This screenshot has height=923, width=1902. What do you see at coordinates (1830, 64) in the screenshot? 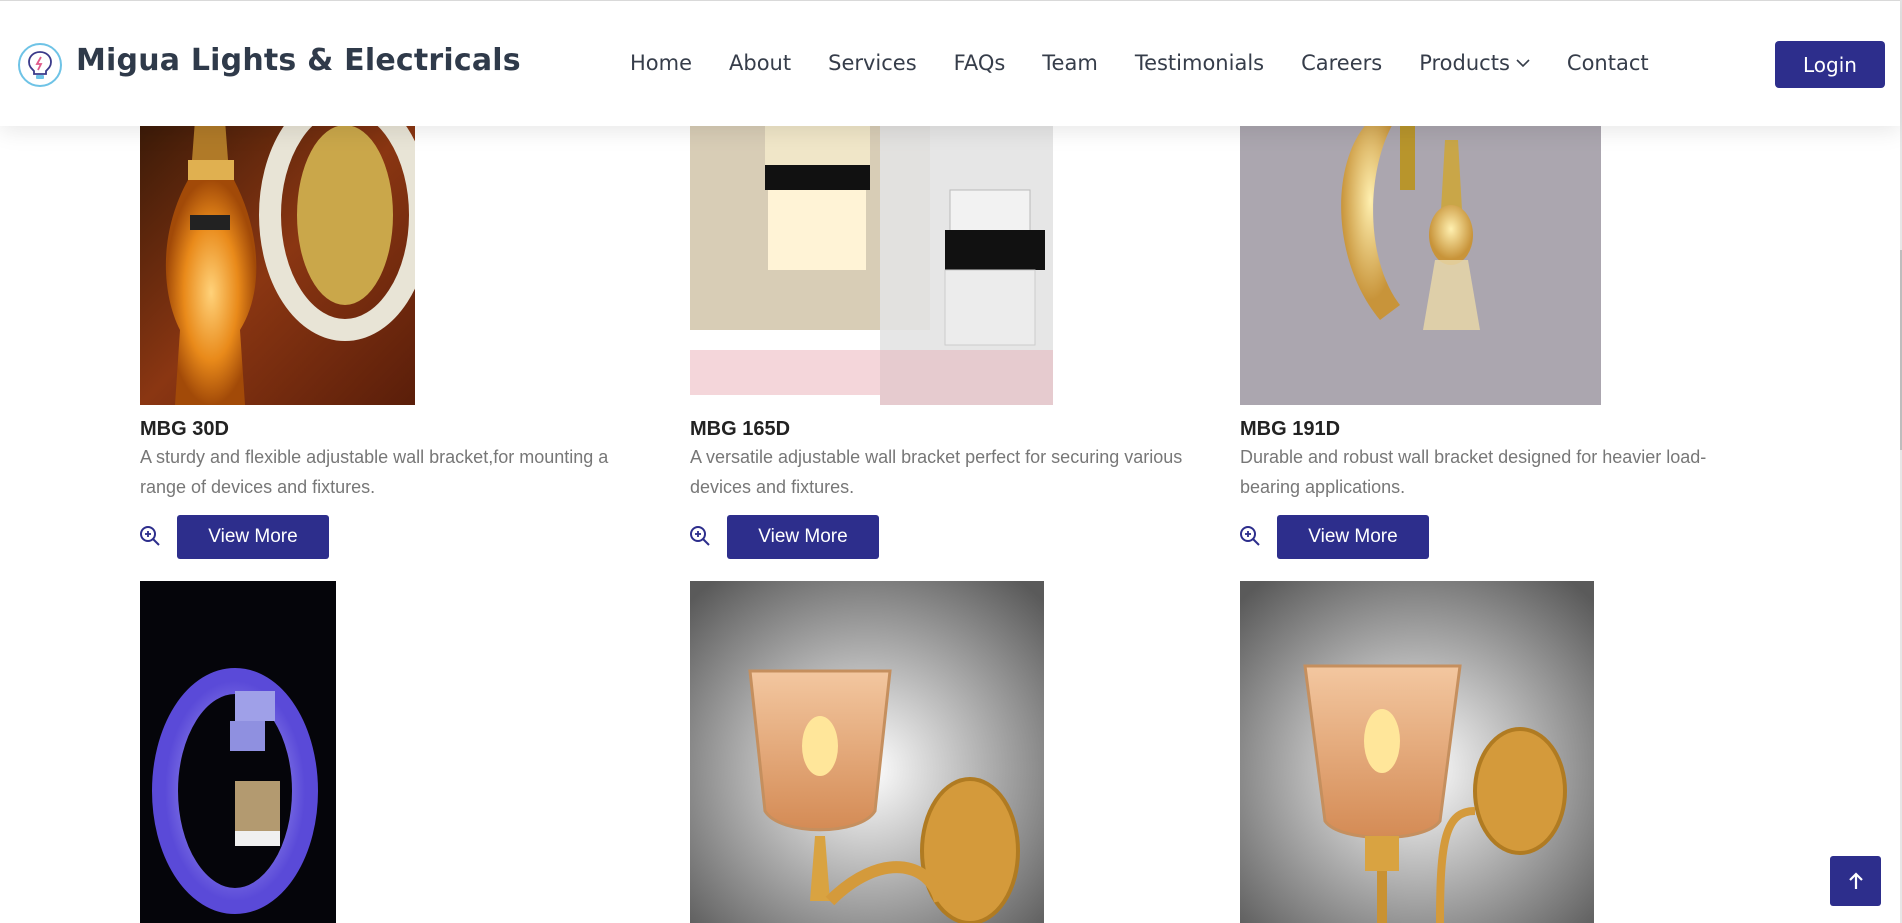
I see `login-button: Login` at bounding box center [1830, 64].